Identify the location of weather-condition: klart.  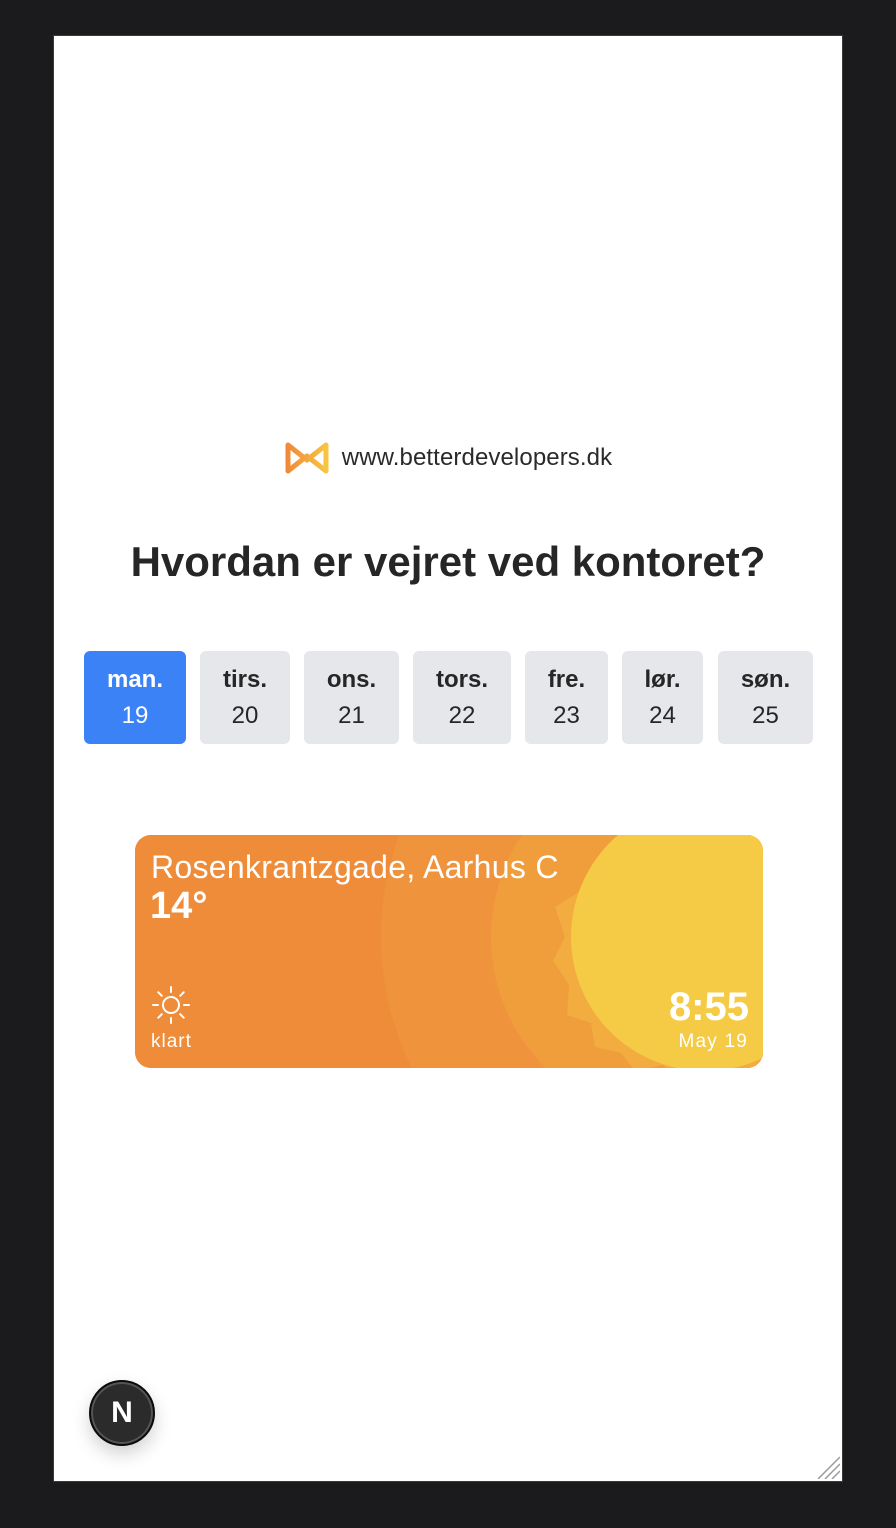
(171, 1041).